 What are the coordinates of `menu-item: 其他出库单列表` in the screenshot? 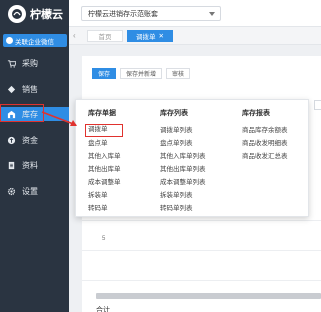 It's located at (183, 169).